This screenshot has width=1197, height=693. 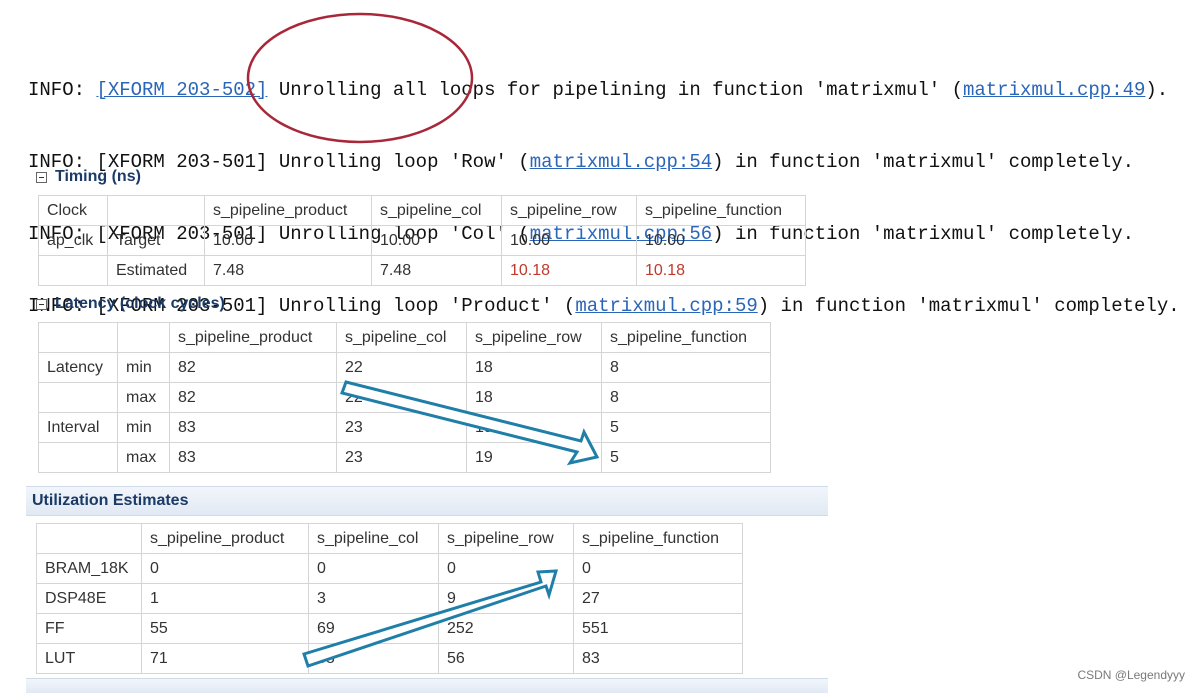 What do you see at coordinates (253, 367) in the screenshot?
I see `table-cell: 82` at bounding box center [253, 367].